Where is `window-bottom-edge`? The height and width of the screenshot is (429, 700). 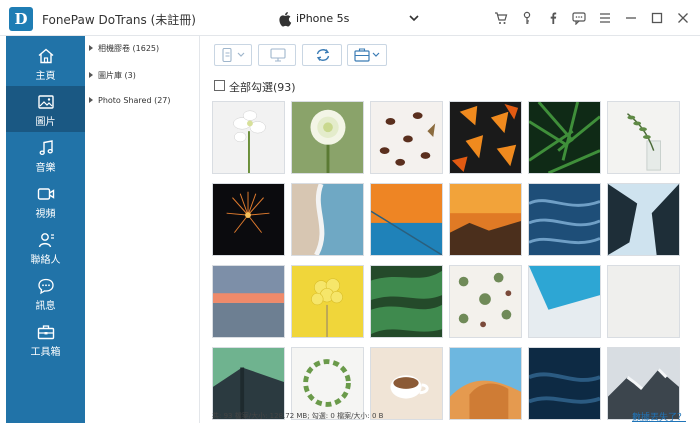
window-bottom-edge is located at coordinates (350, 426).